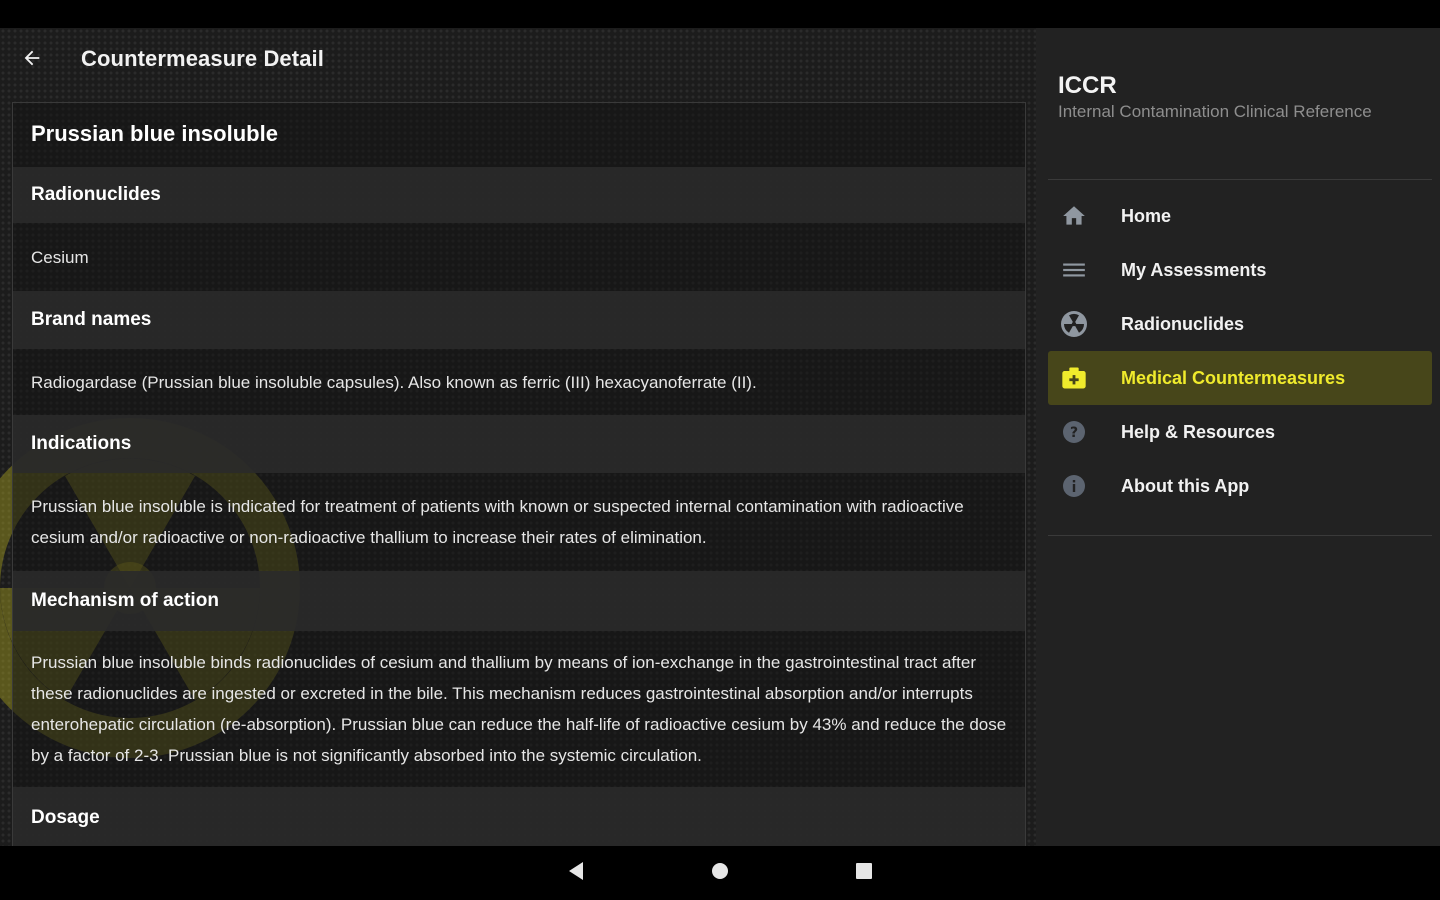  Describe the element at coordinates (1240, 216) in the screenshot. I see `drawer-item-home: Home` at that location.